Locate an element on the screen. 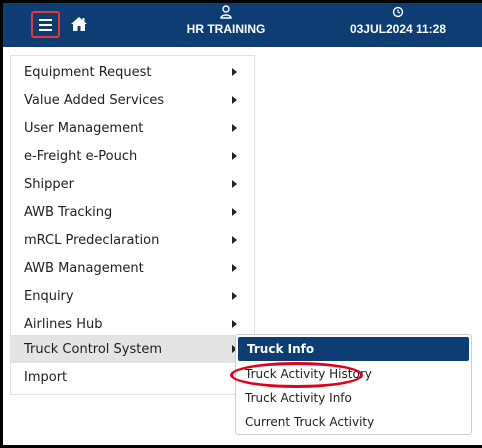  menu-item-label: AWB Tracking is located at coordinates (68, 212).